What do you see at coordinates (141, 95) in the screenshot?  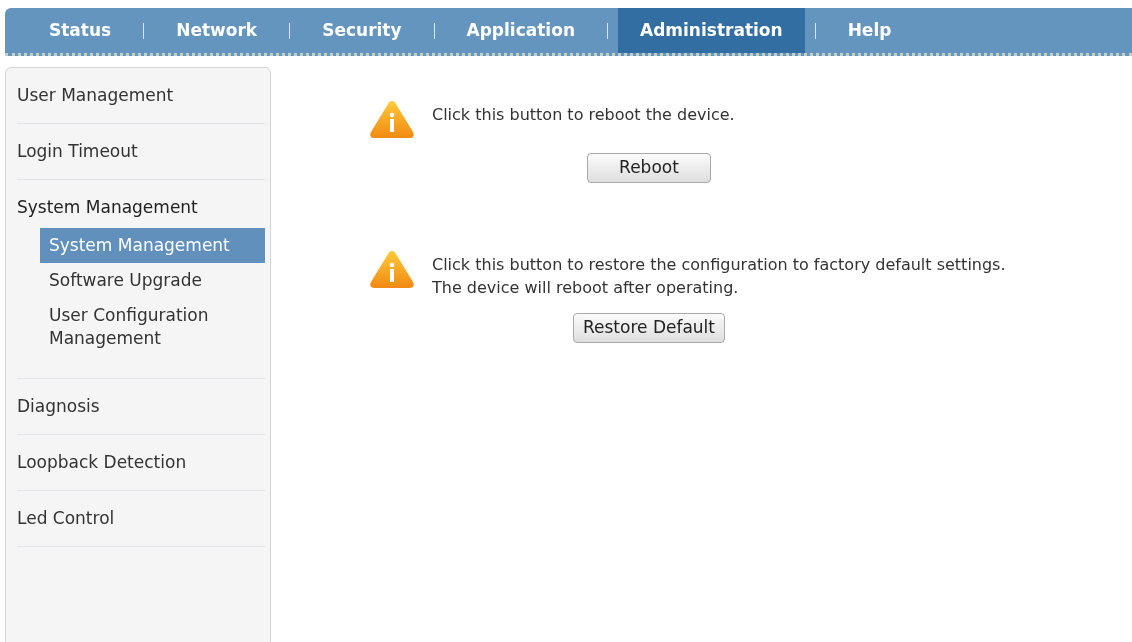 I see `sidebar-item: User Management` at bounding box center [141, 95].